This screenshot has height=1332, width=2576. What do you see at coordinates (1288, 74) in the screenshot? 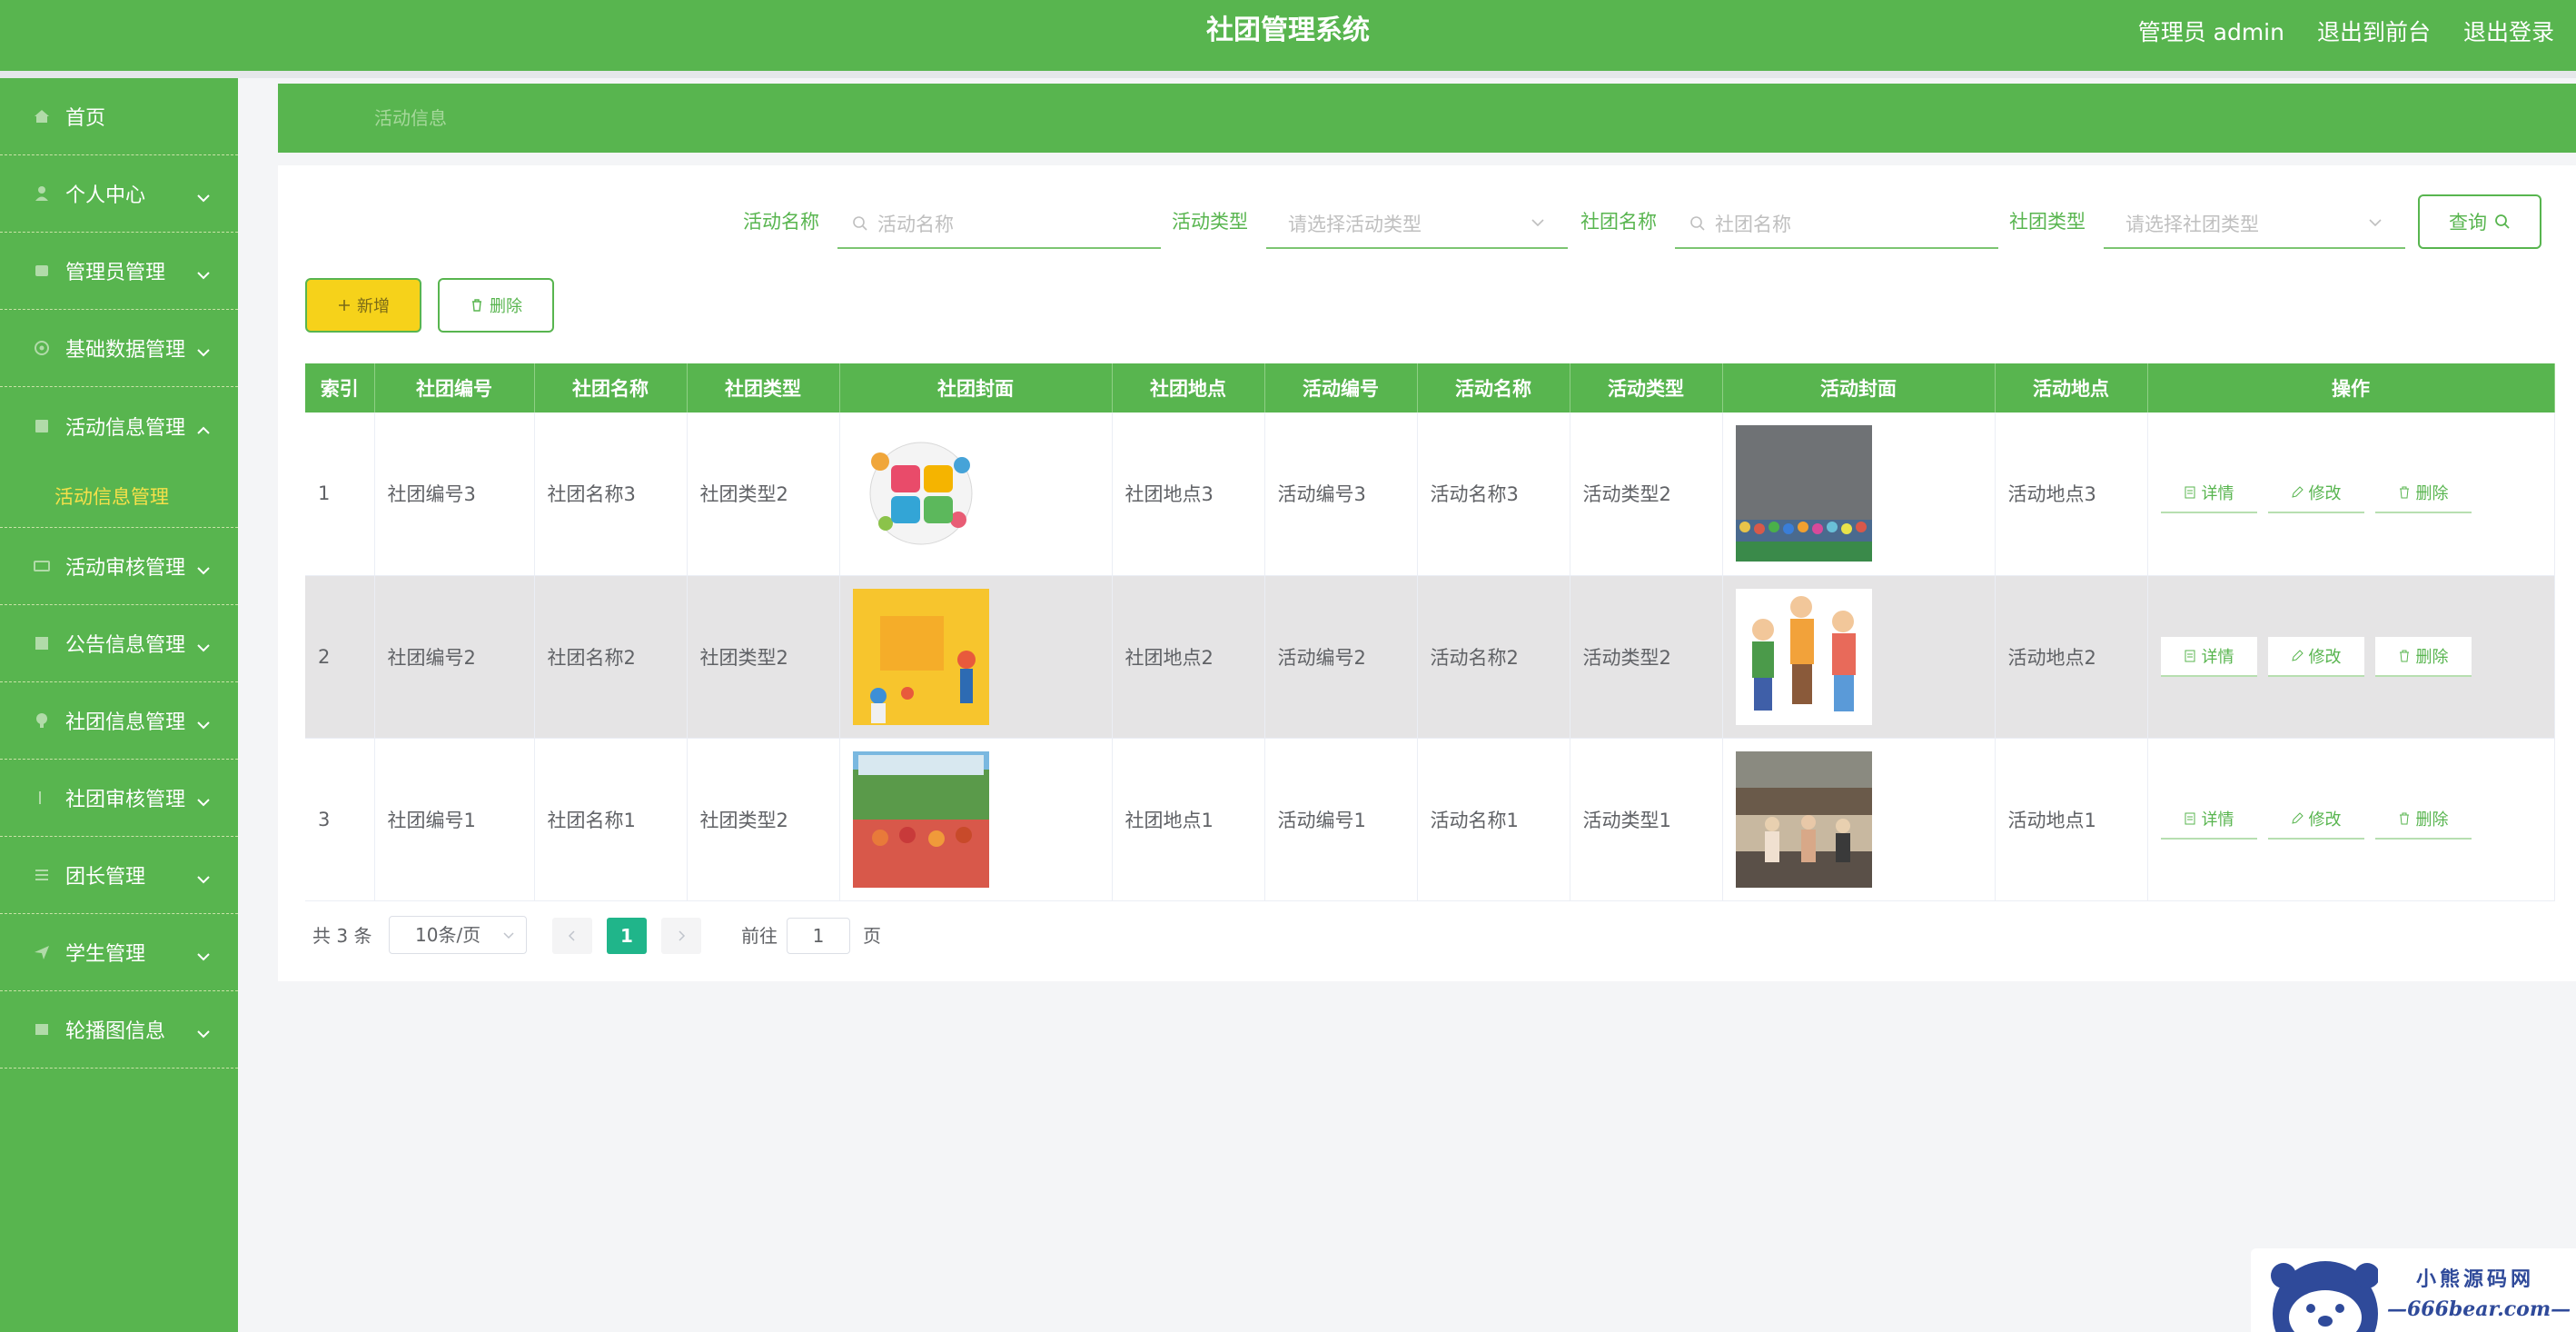
I see `header-divider` at bounding box center [1288, 74].